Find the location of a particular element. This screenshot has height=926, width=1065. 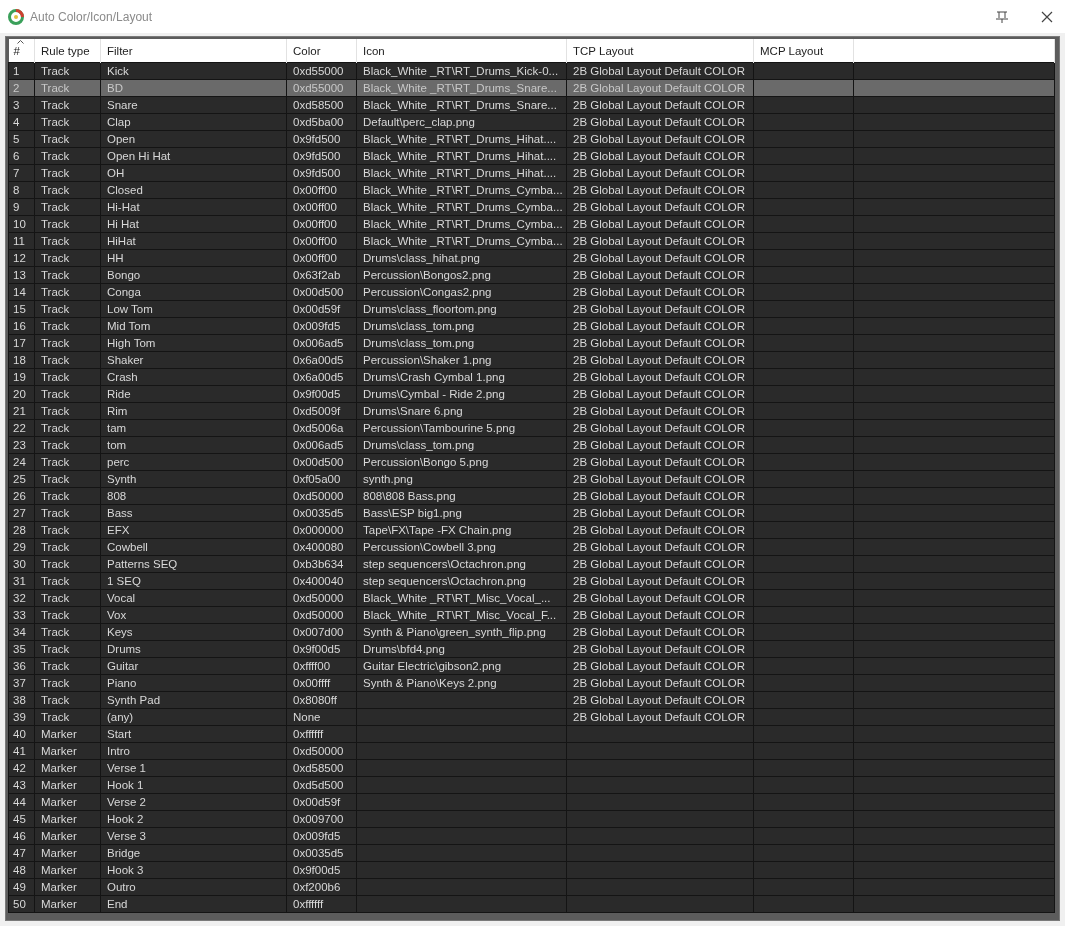

table-row: 7 Track OH 0x9fd500 Black_White _RT\RT_Drums_Hihat.... 2B Global Layout Default COLOR is located at coordinates (531, 173).